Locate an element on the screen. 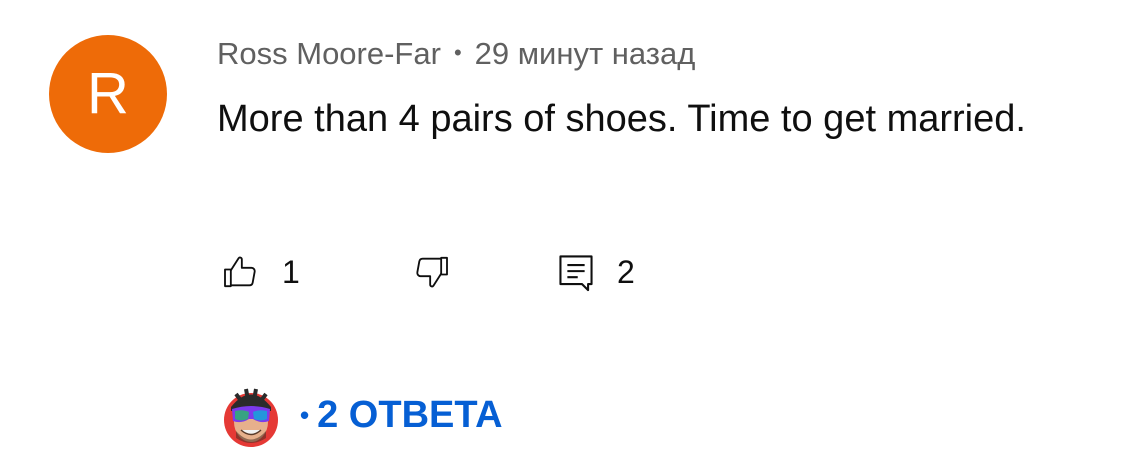 Image resolution: width=1125 pixels, height=476 pixels. comment-timestamp: 29 минут назад is located at coordinates (585, 54).